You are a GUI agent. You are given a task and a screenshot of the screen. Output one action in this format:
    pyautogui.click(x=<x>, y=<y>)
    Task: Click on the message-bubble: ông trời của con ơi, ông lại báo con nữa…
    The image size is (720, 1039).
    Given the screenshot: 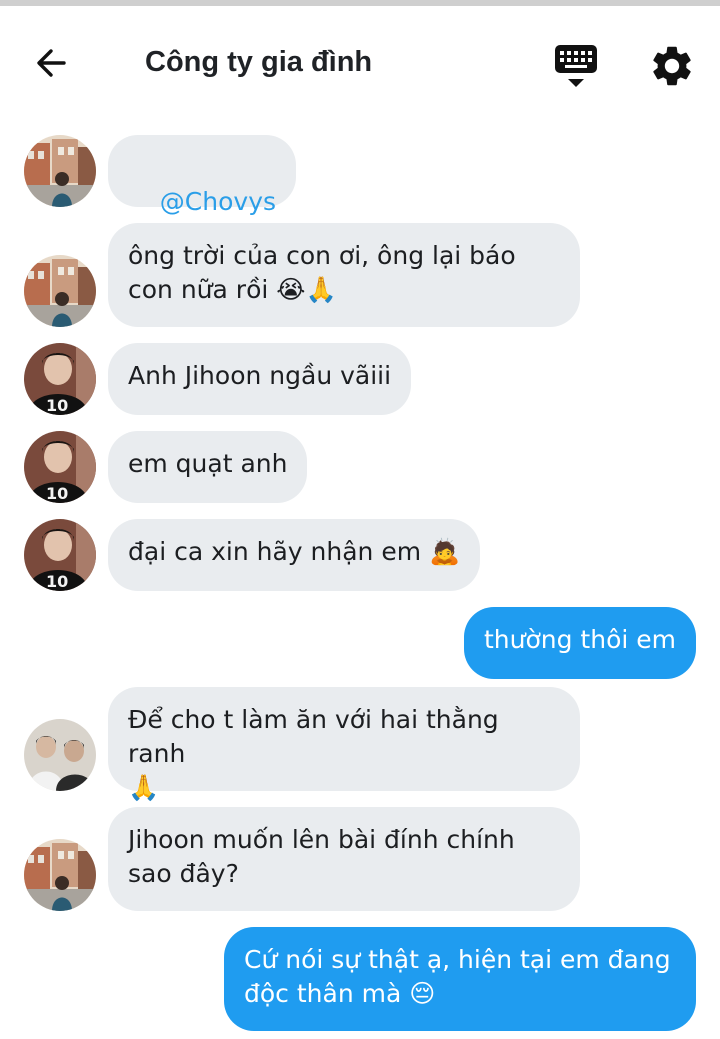 What is the action you would take?
    pyautogui.click(x=344, y=275)
    